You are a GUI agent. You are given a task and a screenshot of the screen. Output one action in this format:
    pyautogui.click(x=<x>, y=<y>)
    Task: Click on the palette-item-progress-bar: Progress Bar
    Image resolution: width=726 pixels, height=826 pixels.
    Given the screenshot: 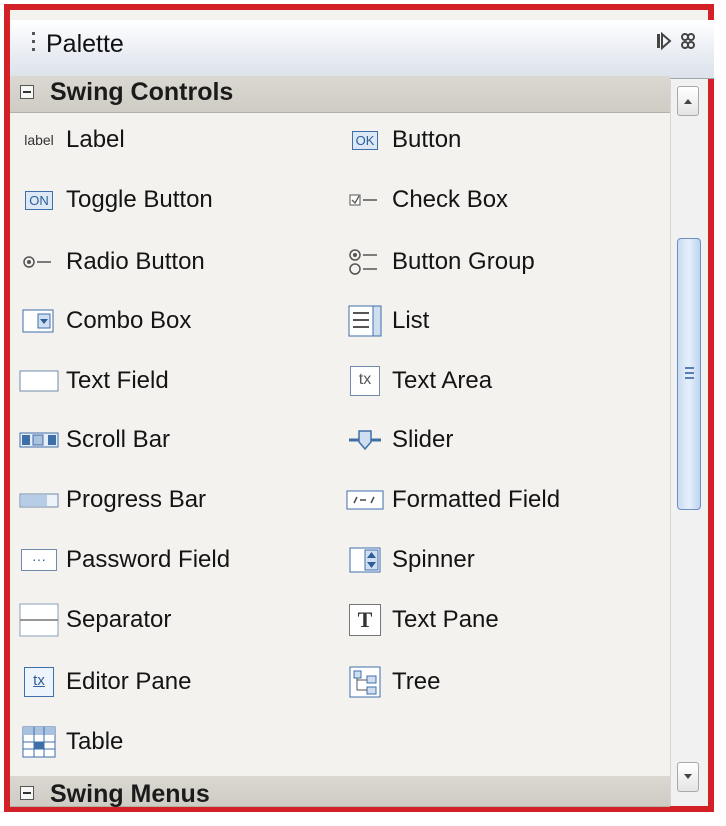 What is the action you would take?
    pyautogui.click(x=112, y=500)
    